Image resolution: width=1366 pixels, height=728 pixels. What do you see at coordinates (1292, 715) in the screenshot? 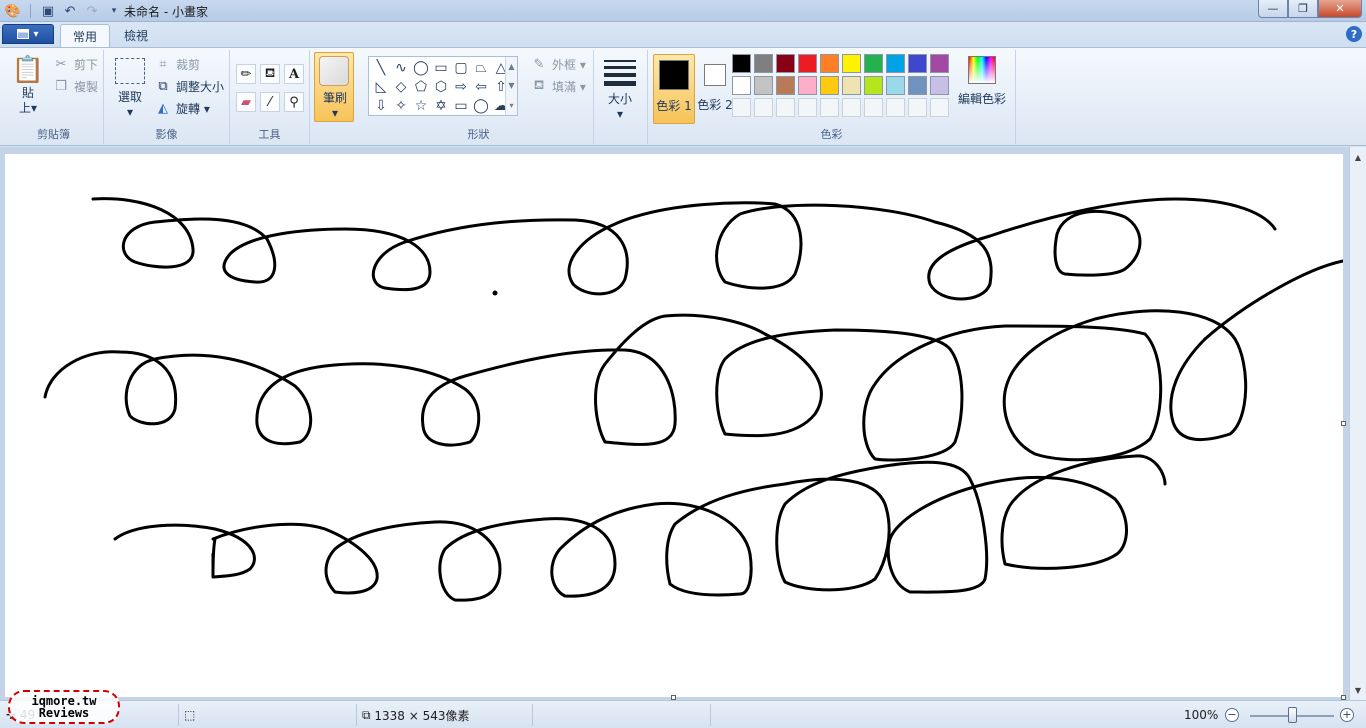
I see `zoom-slider-thumb` at bounding box center [1292, 715].